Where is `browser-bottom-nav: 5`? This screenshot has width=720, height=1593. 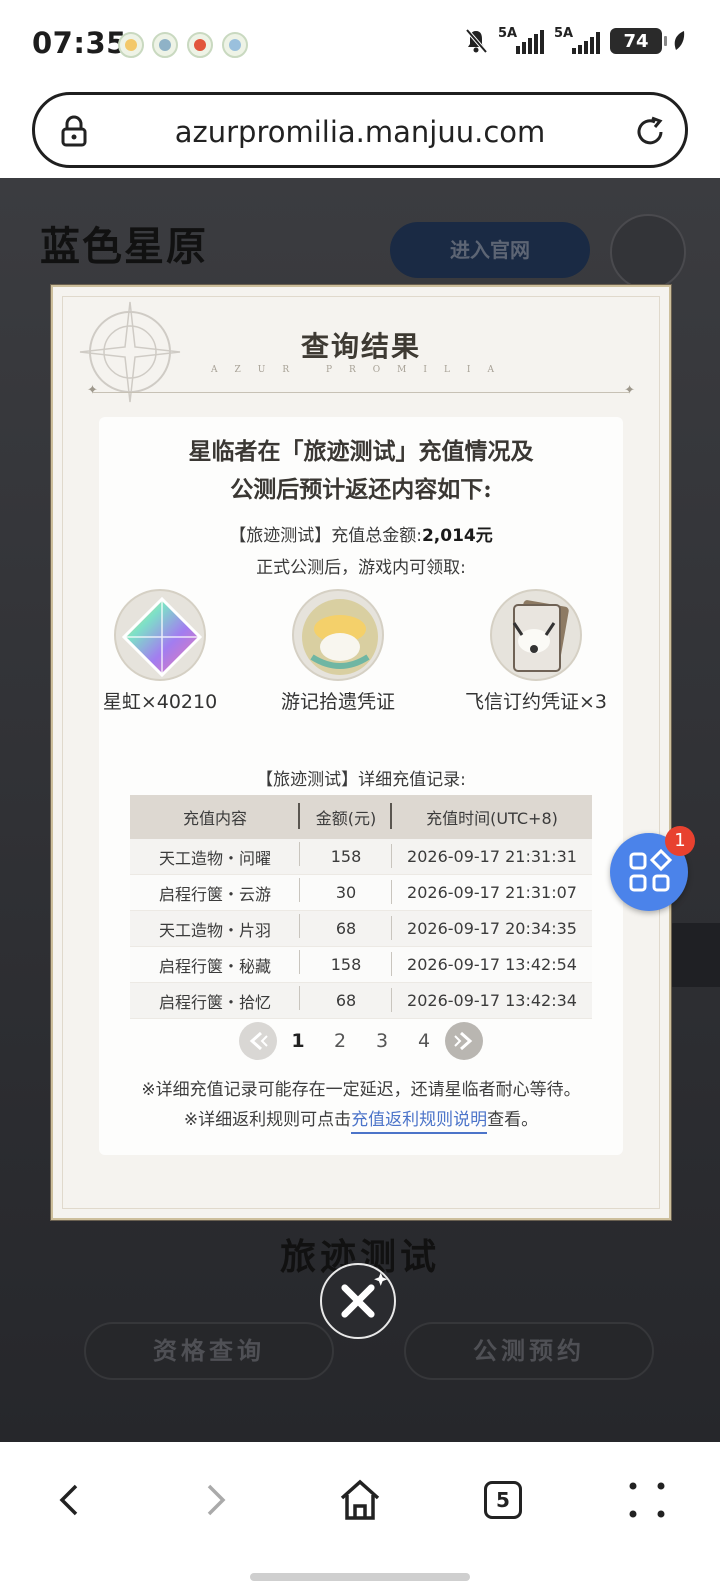 browser-bottom-nav: 5 is located at coordinates (360, 1517).